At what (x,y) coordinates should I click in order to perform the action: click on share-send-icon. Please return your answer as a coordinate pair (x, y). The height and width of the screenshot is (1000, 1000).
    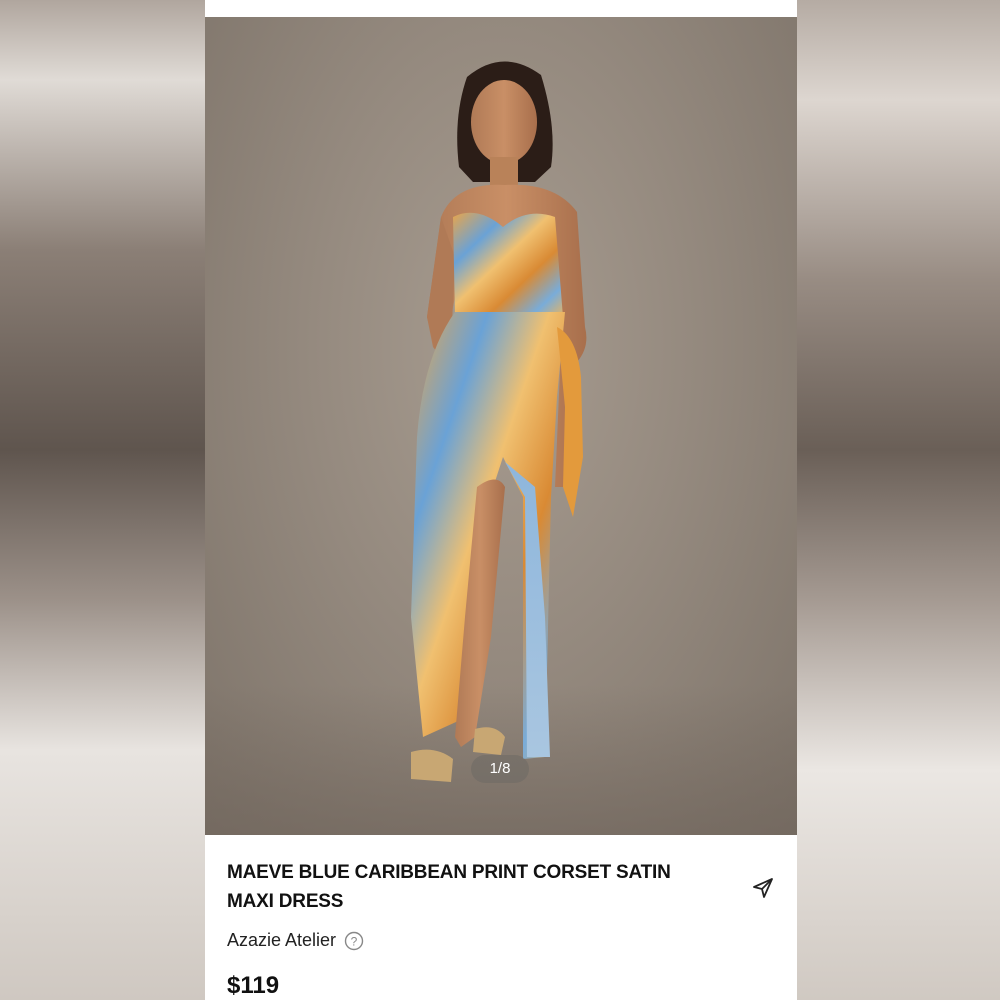
    Looking at the image, I should click on (763, 888).